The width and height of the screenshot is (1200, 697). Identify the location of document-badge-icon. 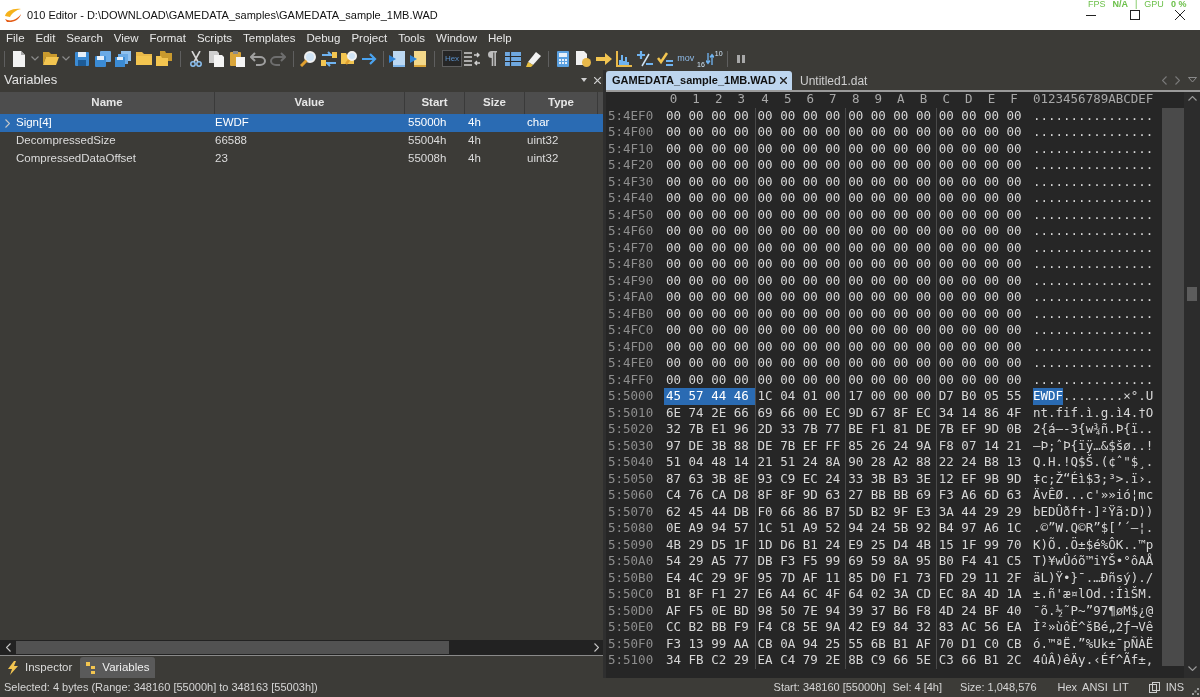
(583, 58).